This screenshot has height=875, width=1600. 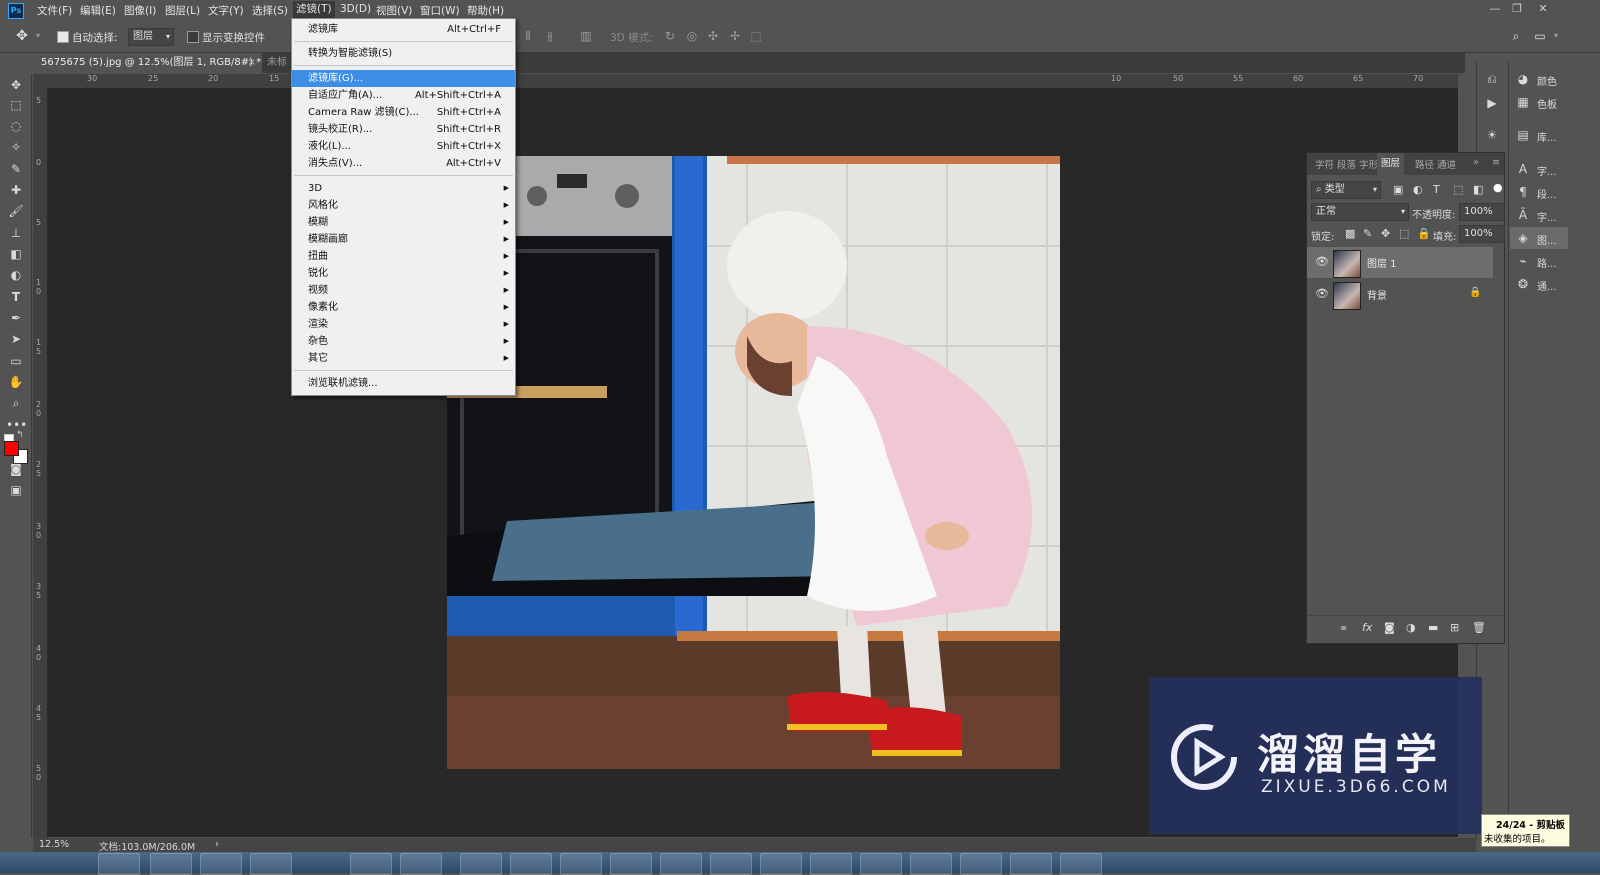 I want to click on menu-layer: 图层(L), so click(x=182, y=10).